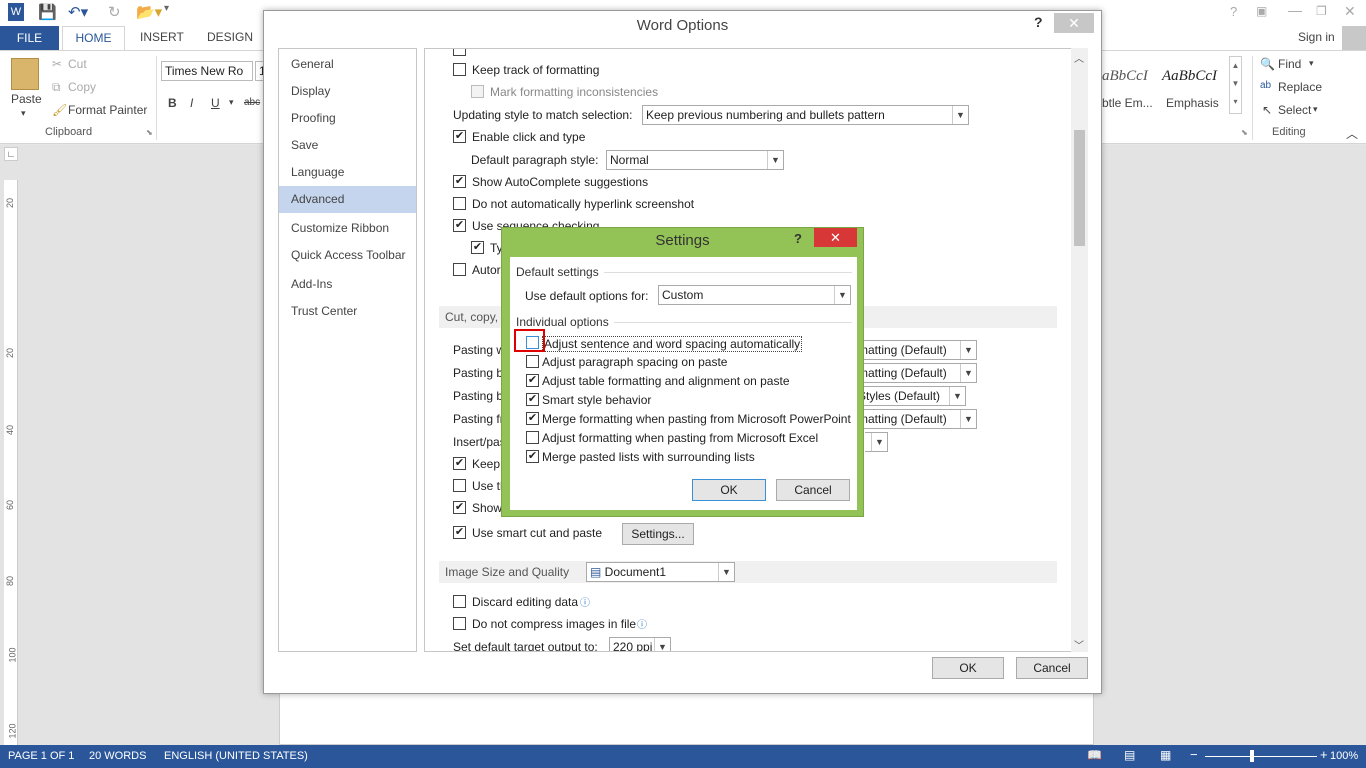  What do you see at coordinates (486, 464) in the screenshot?
I see `keep-bullets-label: Keep` at bounding box center [486, 464].